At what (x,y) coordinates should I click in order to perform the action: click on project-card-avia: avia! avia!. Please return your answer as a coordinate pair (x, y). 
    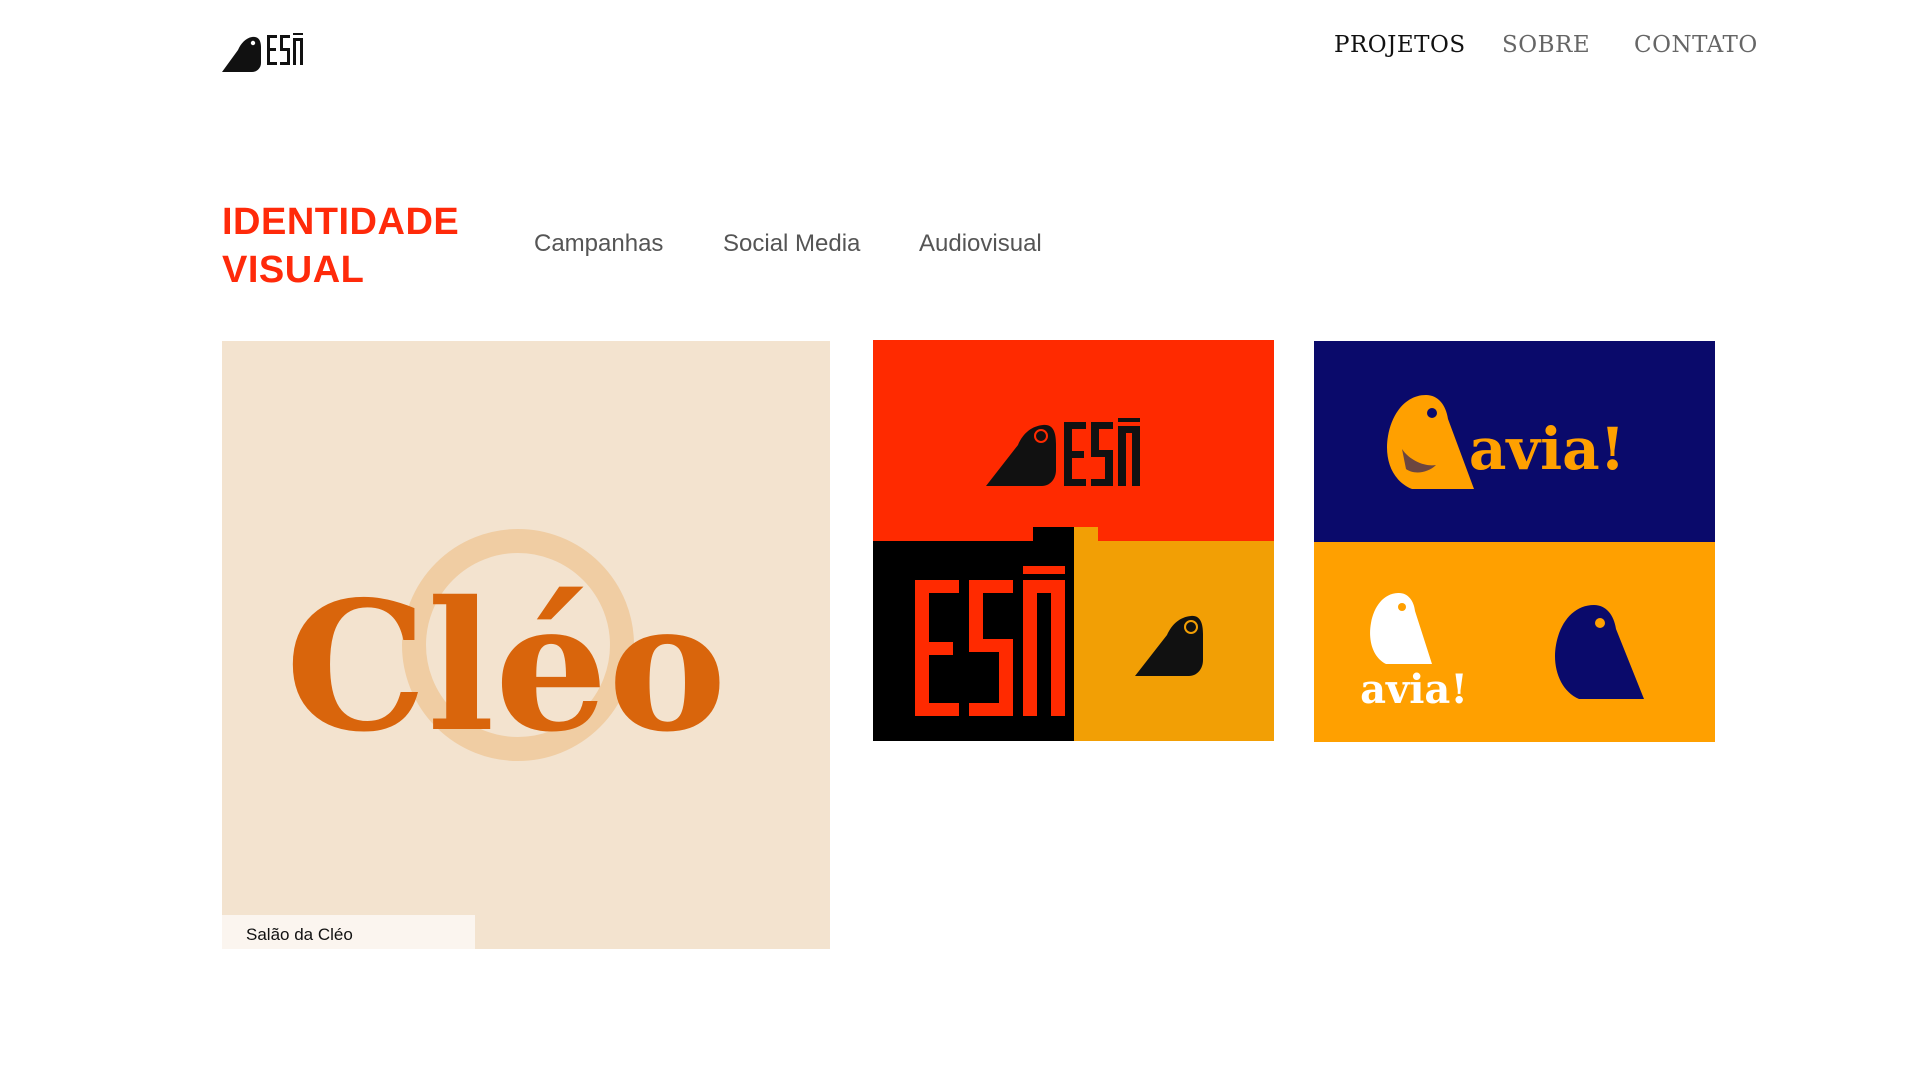
    Looking at the image, I should click on (1514, 541).